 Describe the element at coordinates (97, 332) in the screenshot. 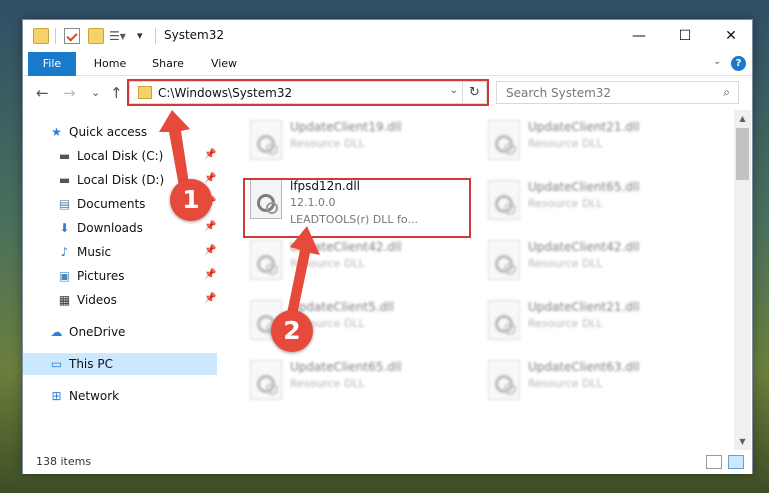

I see `sidebar-item-label: OneDrive` at that location.